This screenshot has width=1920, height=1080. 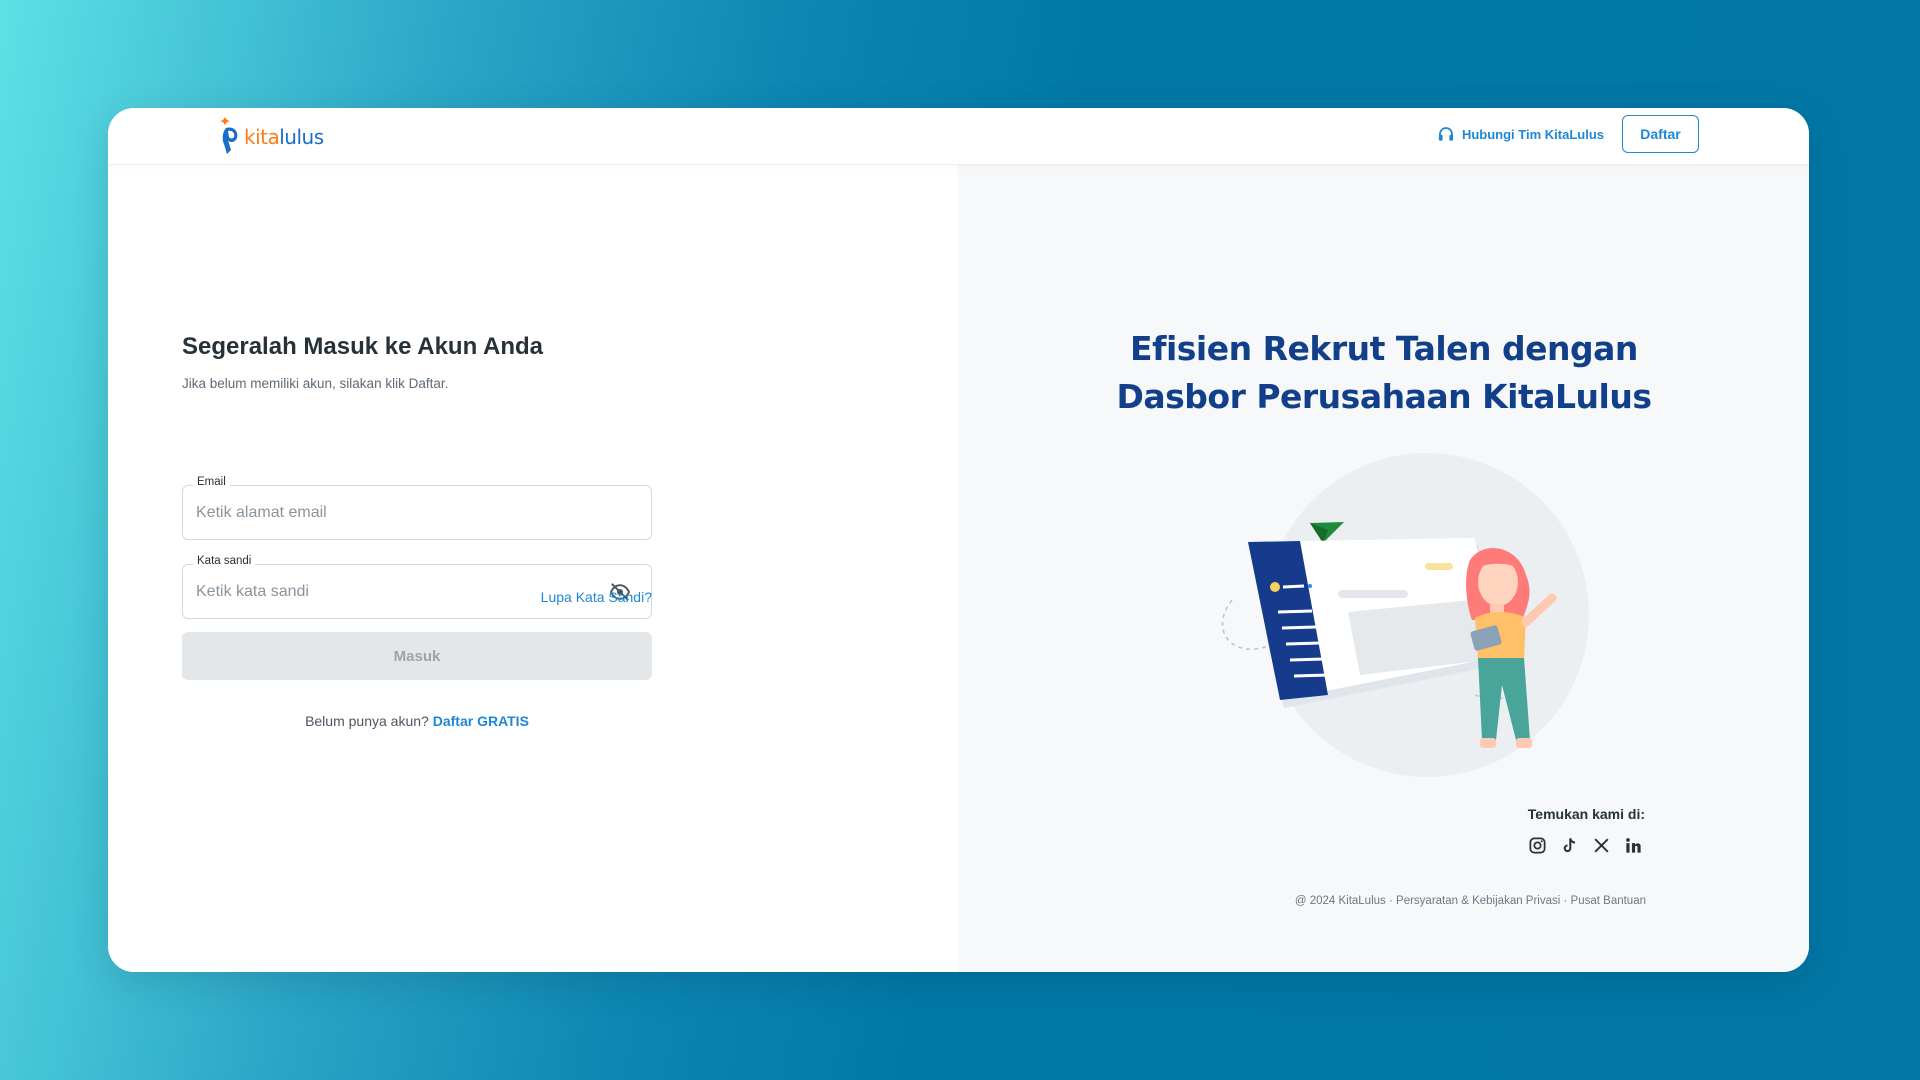 I want to click on terms-link: Persyaratan & Kebijakan Privasi, so click(x=1478, y=901).